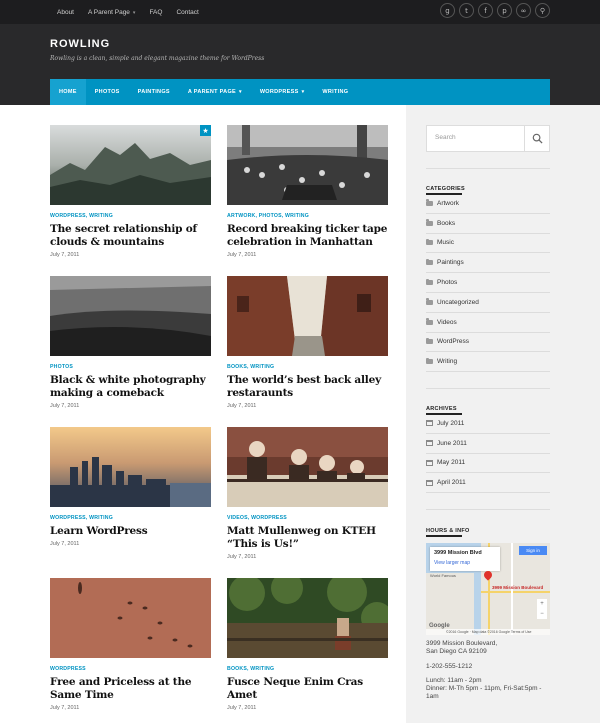 This screenshot has width=600, height=723. I want to click on search-icon: ⚲, so click(542, 10).